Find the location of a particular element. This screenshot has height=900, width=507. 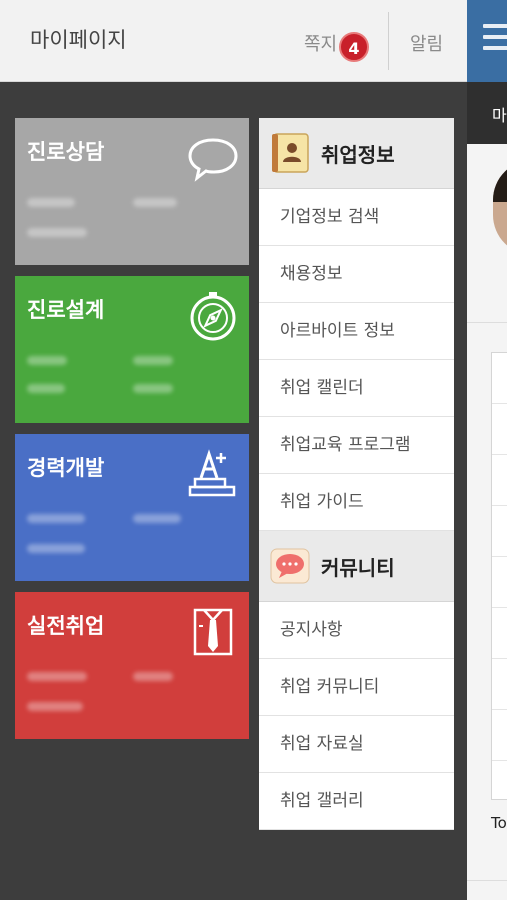

menu-item-part-time-info: 아르바이트 정보 is located at coordinates (356, 331).